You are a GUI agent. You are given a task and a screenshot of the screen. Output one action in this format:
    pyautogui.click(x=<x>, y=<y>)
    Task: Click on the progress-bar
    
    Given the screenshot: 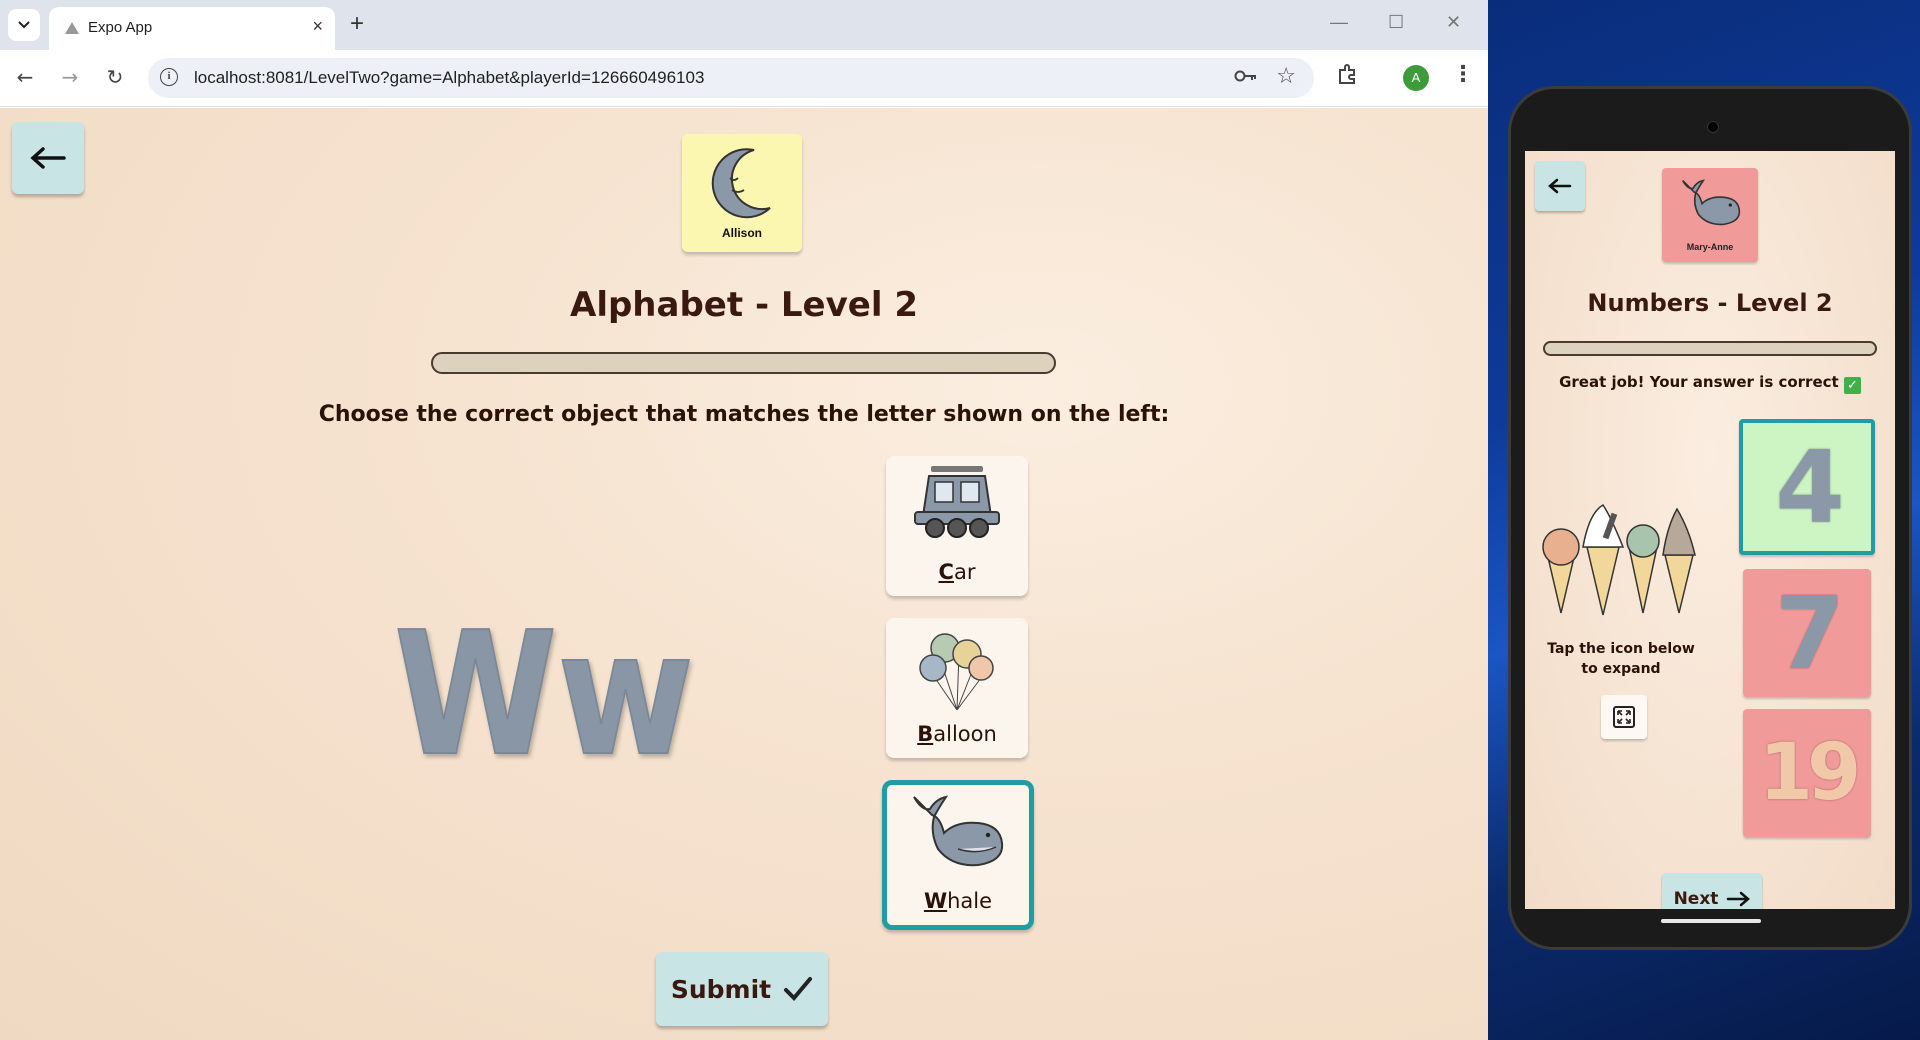 What is the action you would take?
    pyautogui.click(x=743, y=363)
    